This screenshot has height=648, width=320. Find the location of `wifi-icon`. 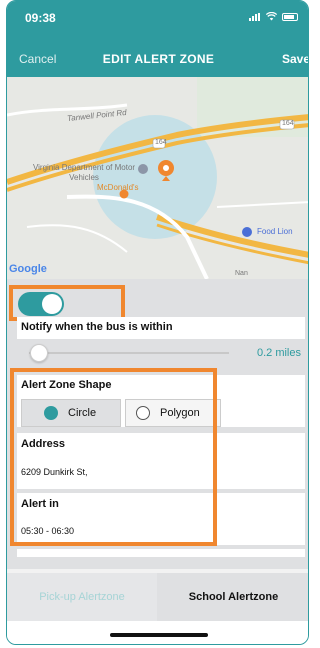

wifi-icon is located at coordinates (271, 16).